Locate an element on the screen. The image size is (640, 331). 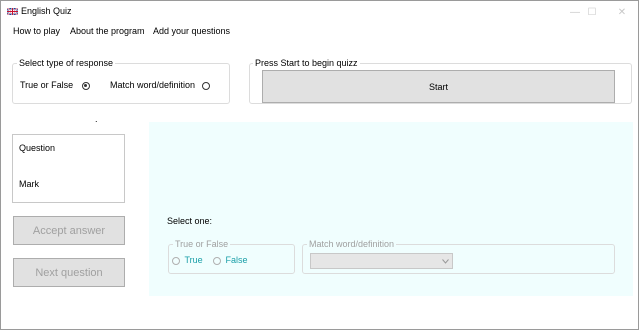
response-type-legend: Select type of response is located at coordinates (66, 63).